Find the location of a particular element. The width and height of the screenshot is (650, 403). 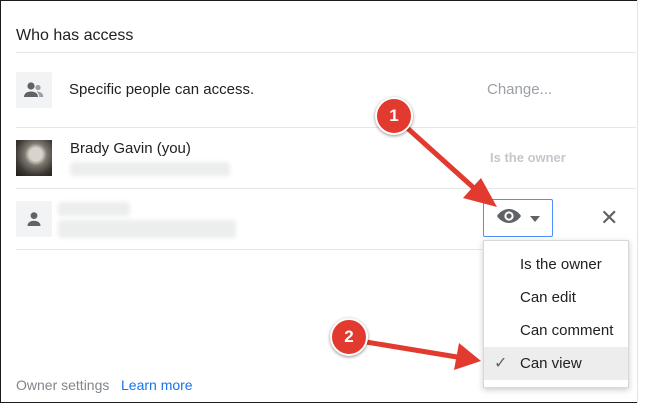

annotation-arrows is located at coordinates (427, 246).